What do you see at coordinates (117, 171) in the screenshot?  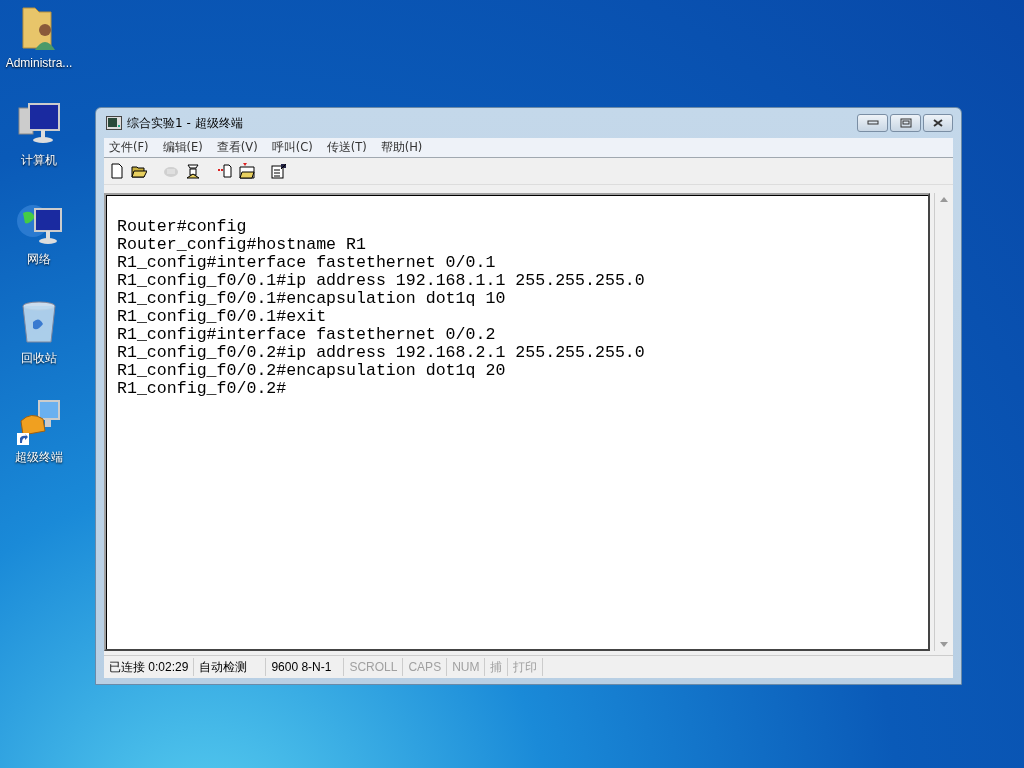 I see `new-document-icon` at bounding box center [117, 171].